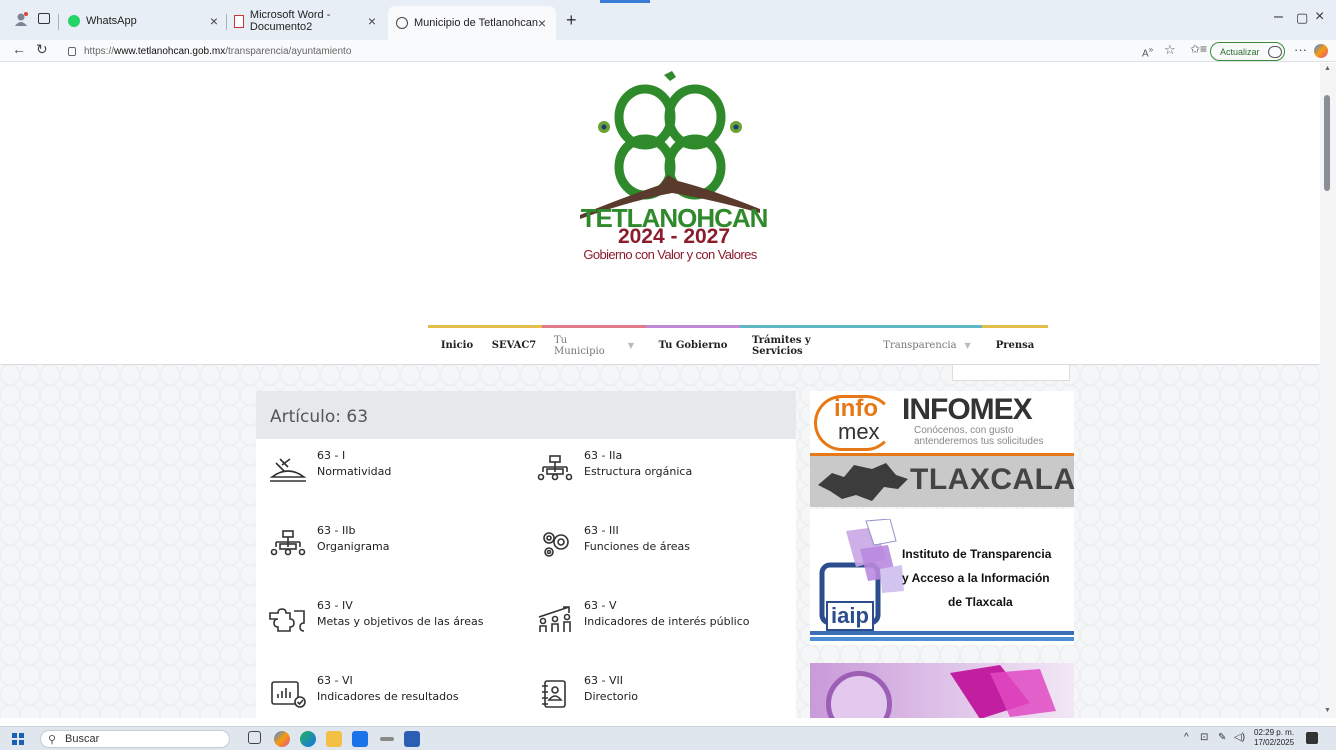 The height and width of the screenshot is (750, 1336). I want to click on windows-start-icon, so click(18, 739).